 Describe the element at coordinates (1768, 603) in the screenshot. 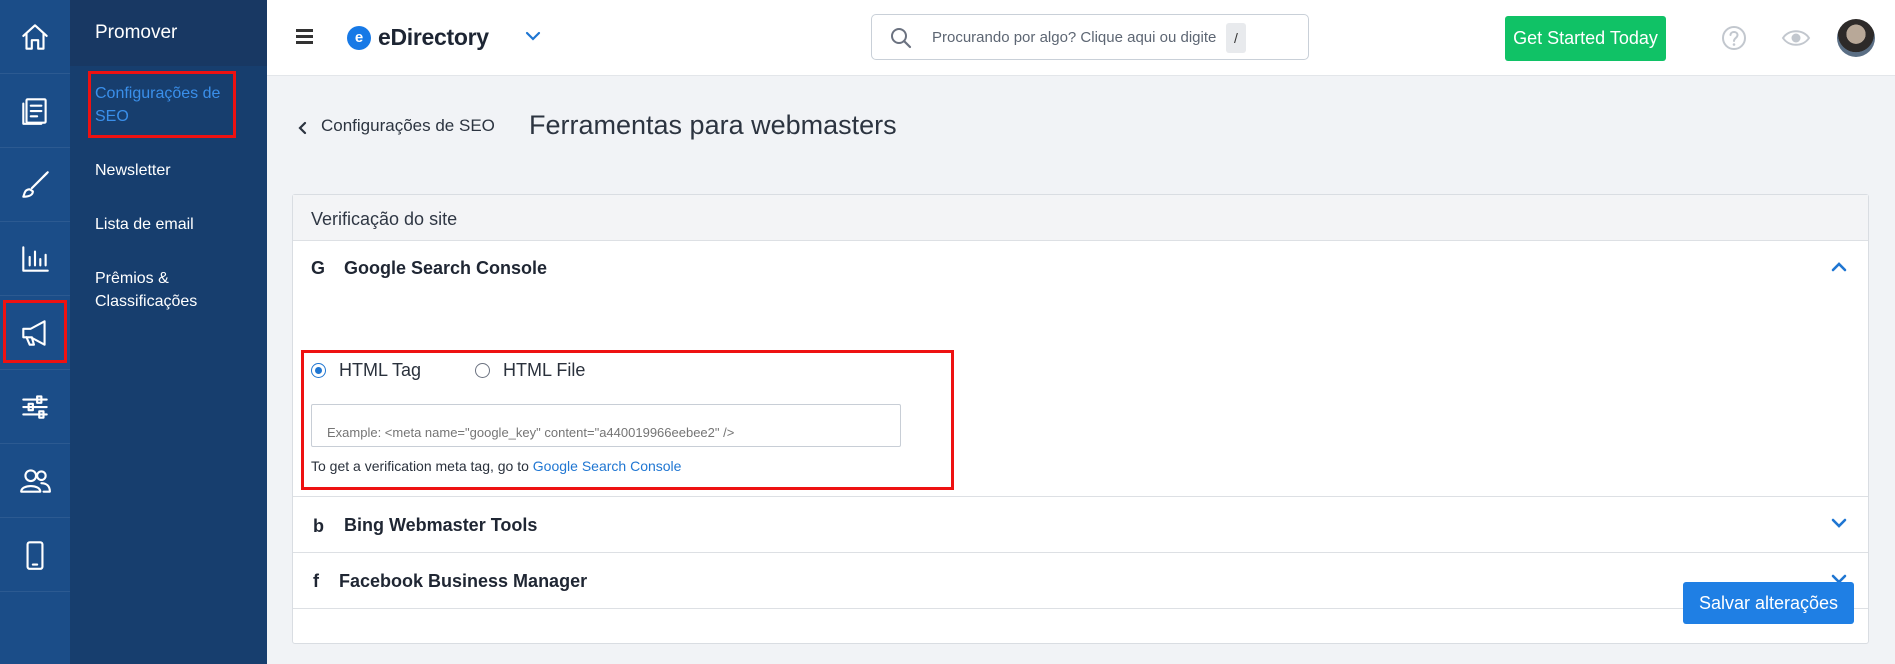

I see `save-changes-button: Salvar alterações` at that location.